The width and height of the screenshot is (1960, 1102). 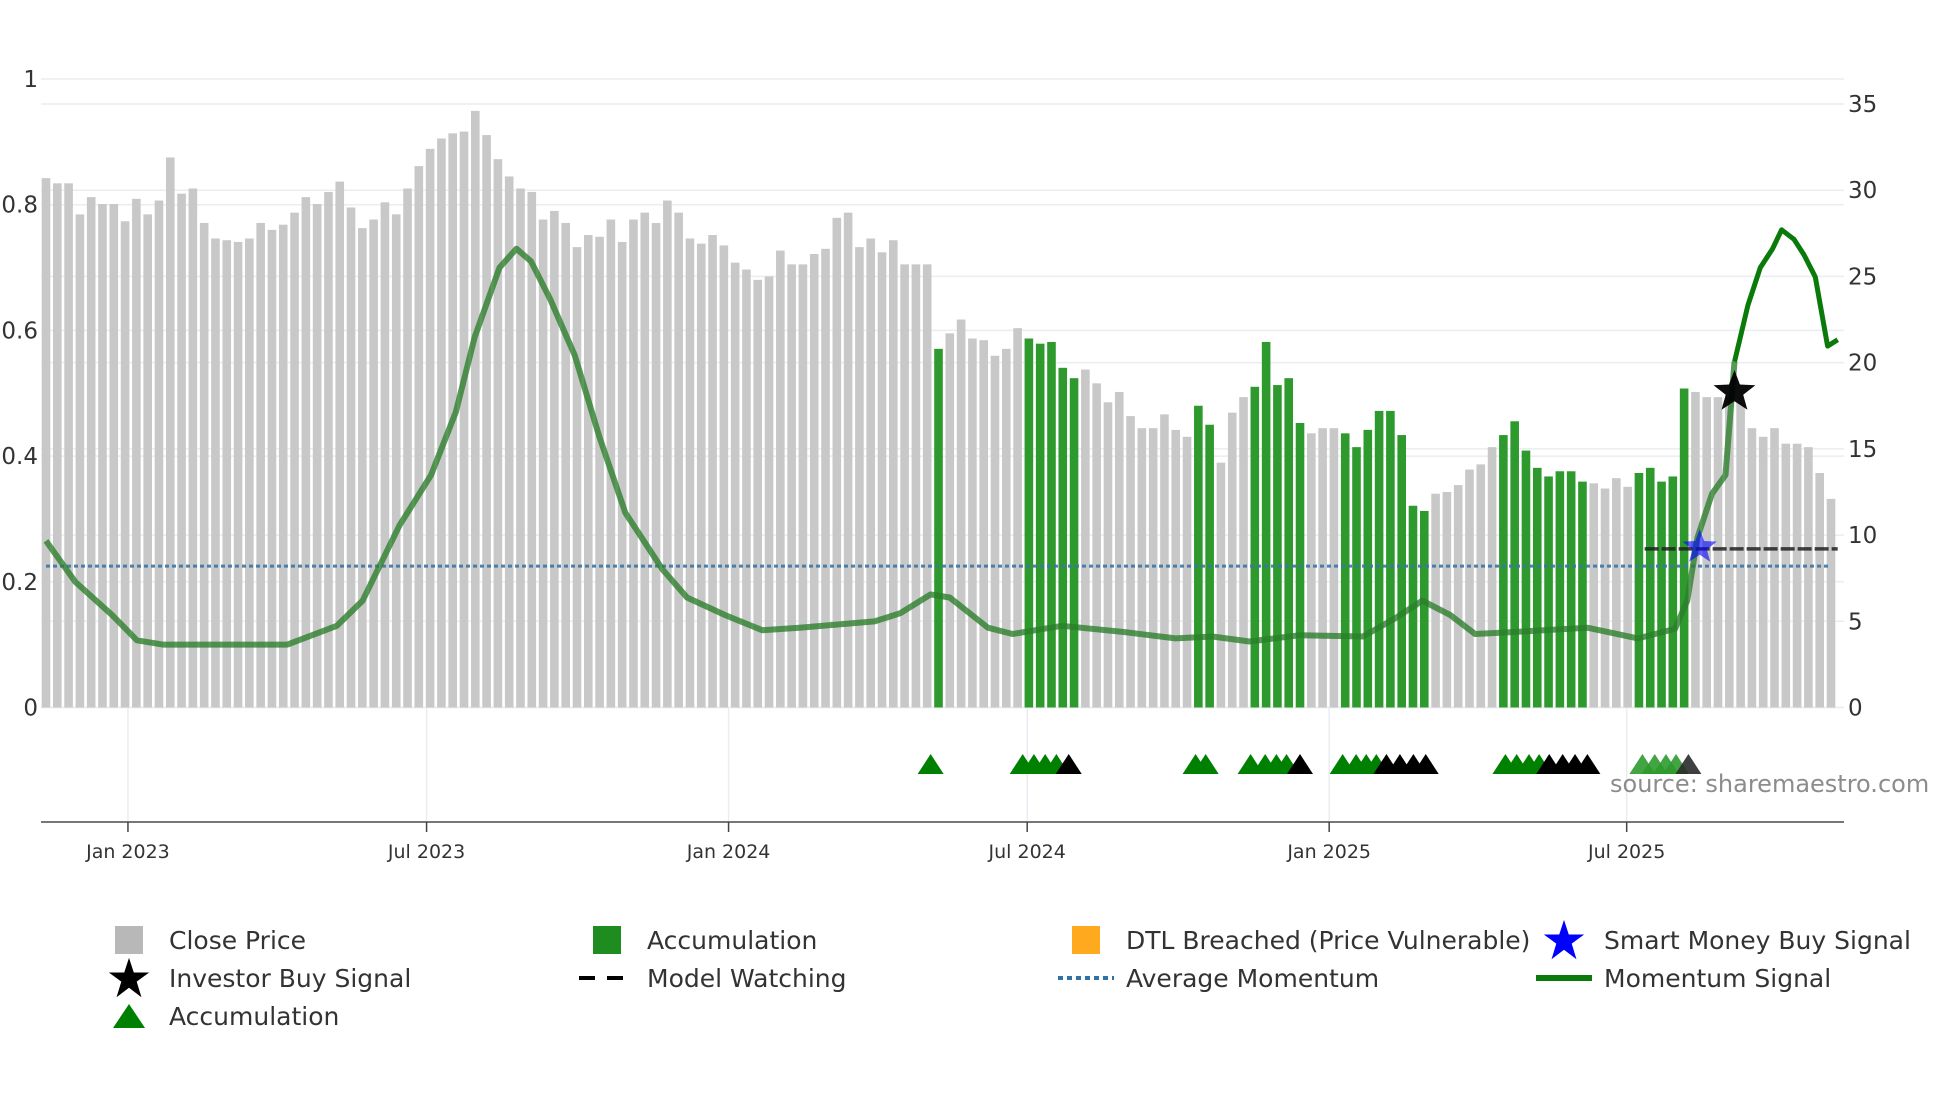 I want to click on momentum-signal-recent-line, so click(x=1786, y=295).